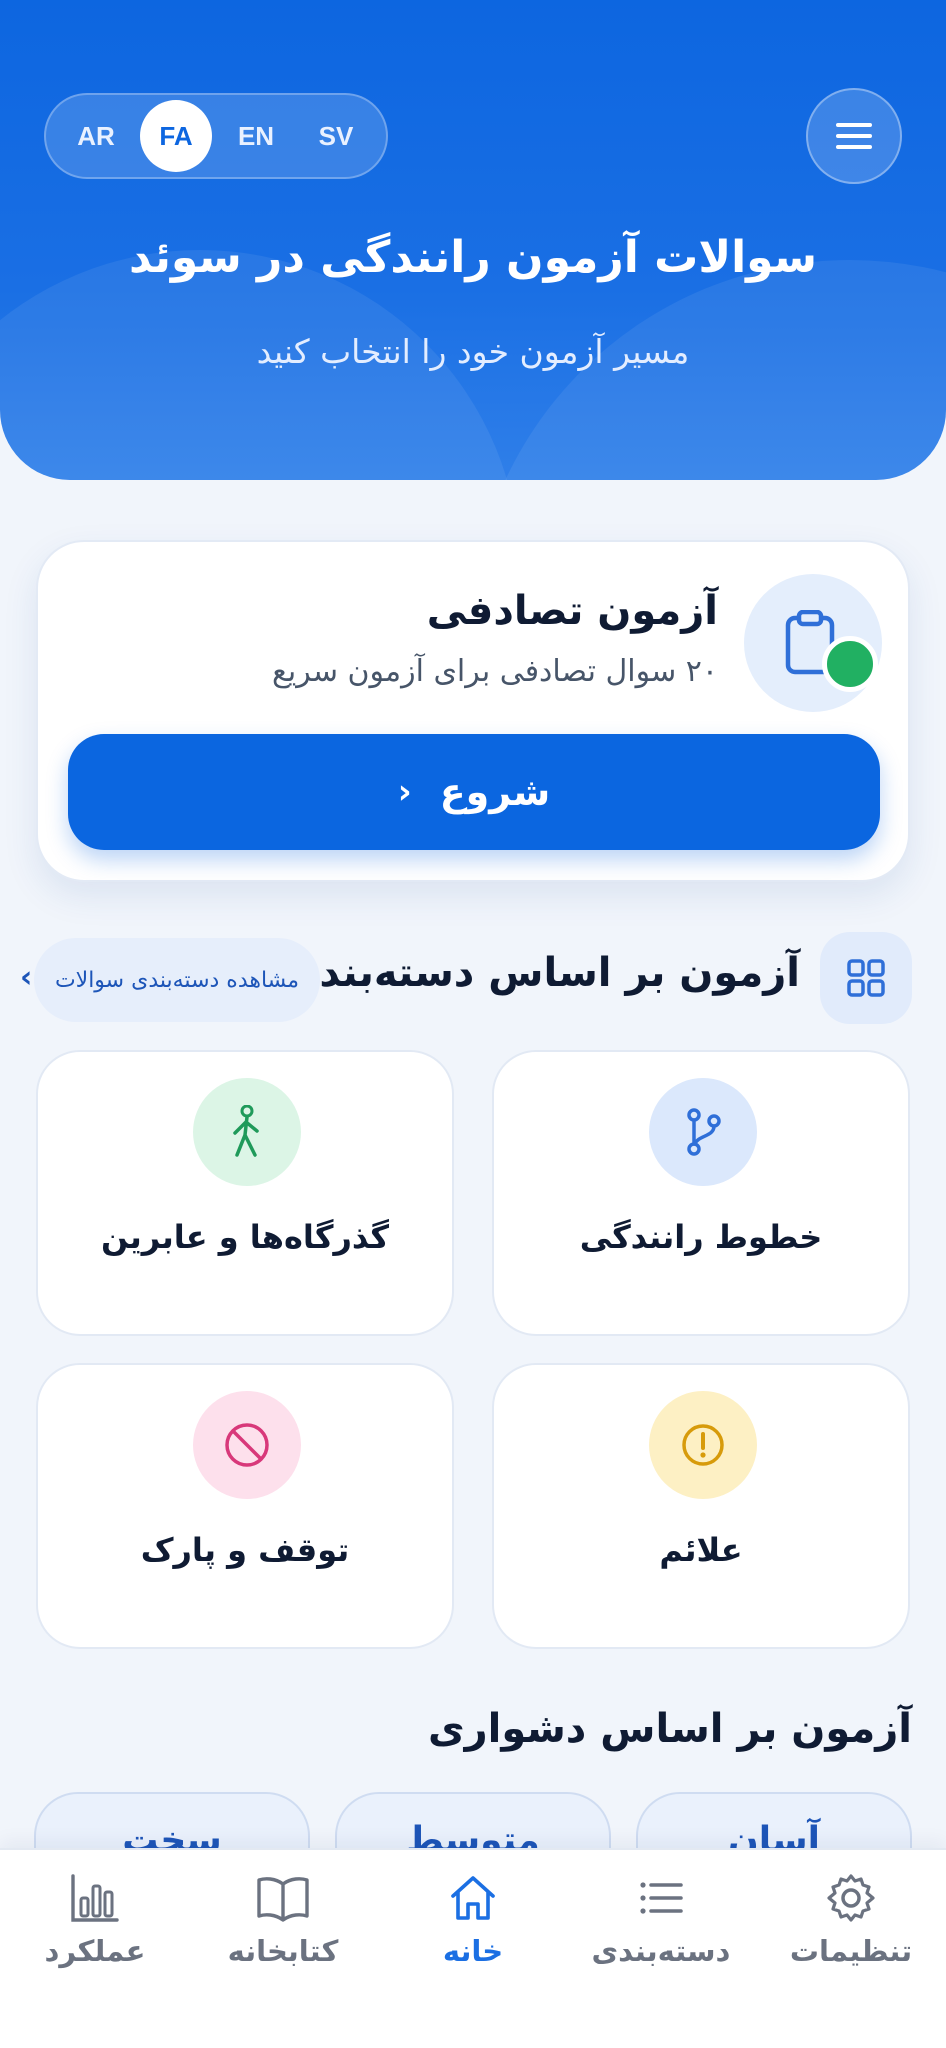  I want to click on gear-icon, so click(851, 1898).